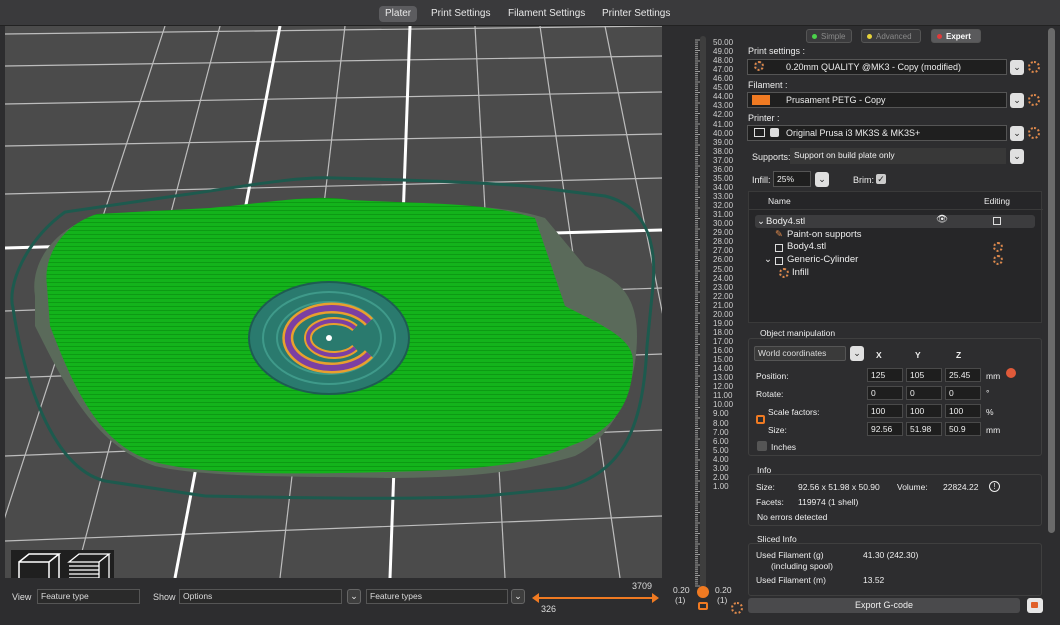 Image resolution: width=1060 pixels, height=625 pixels. I want to click on layer-tick-label: 50.00, so click(723, 42).